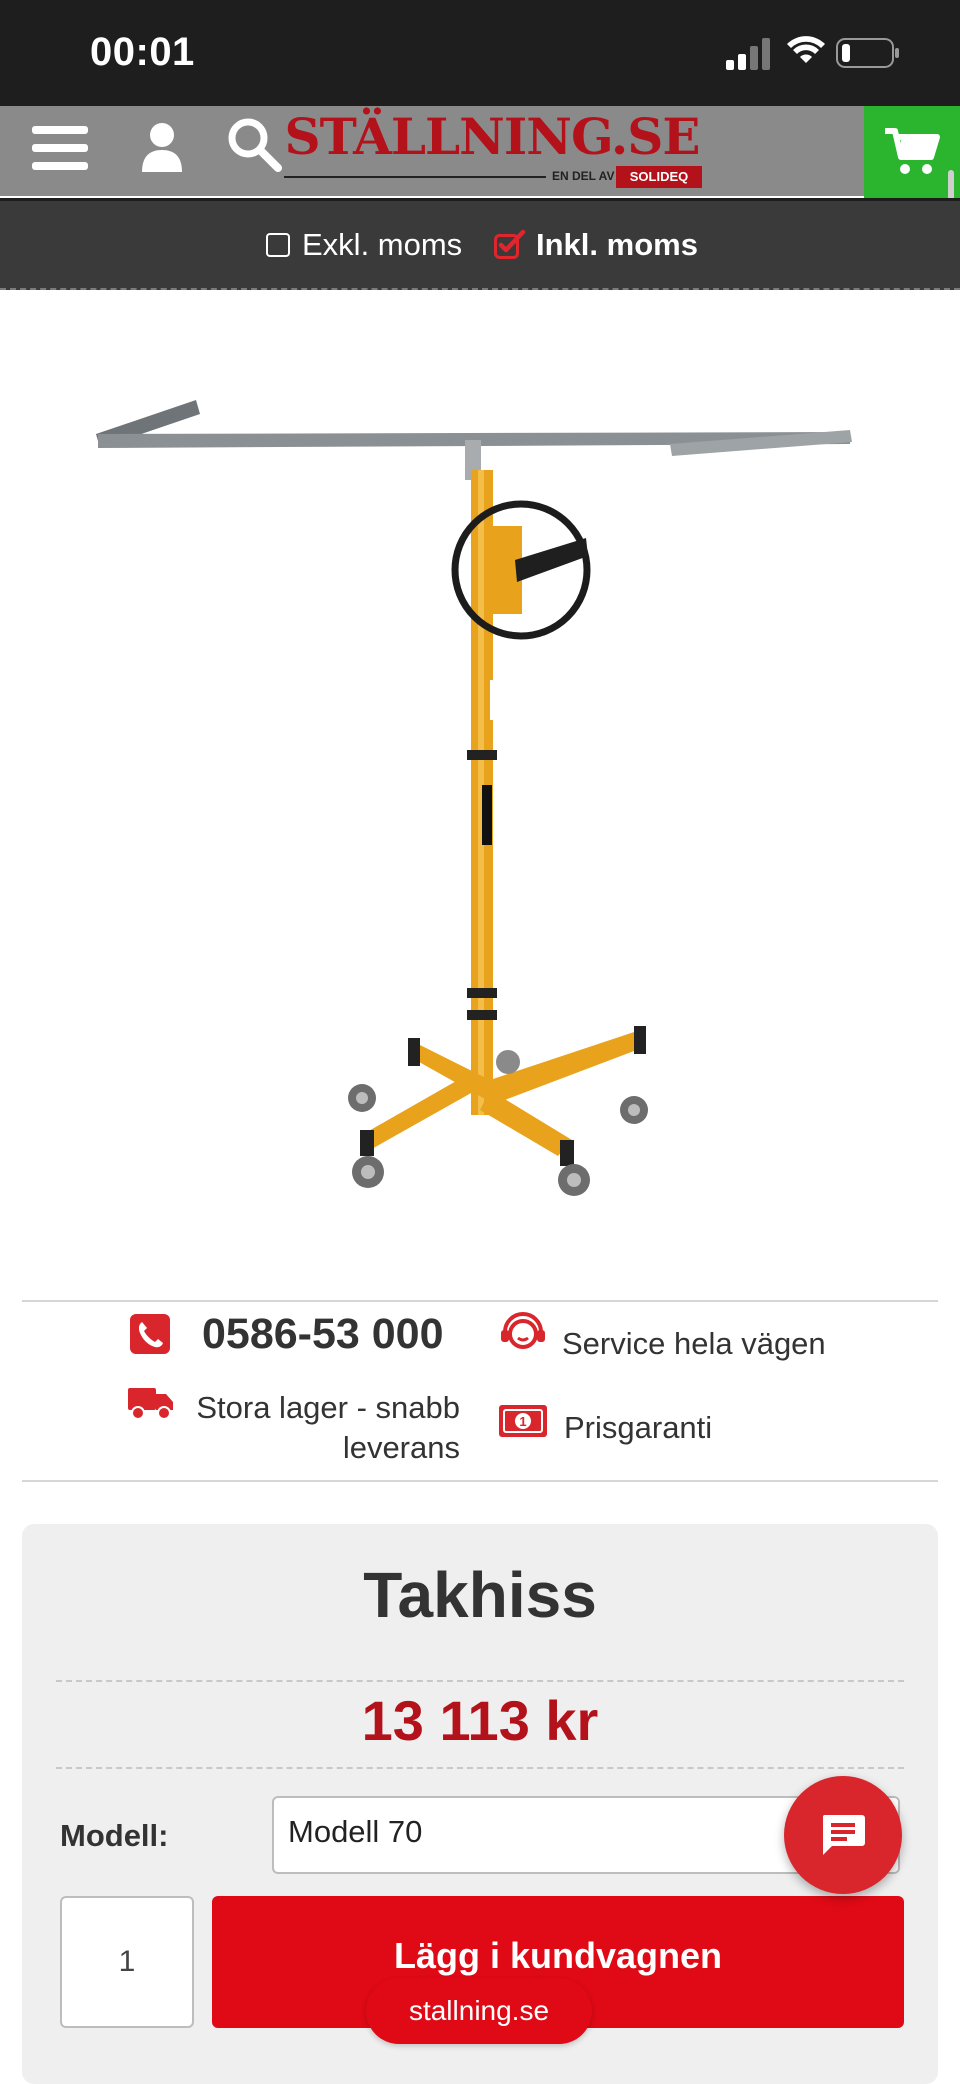  I want to click on browser-url-pill: stallning.se, so click(479, 2011).